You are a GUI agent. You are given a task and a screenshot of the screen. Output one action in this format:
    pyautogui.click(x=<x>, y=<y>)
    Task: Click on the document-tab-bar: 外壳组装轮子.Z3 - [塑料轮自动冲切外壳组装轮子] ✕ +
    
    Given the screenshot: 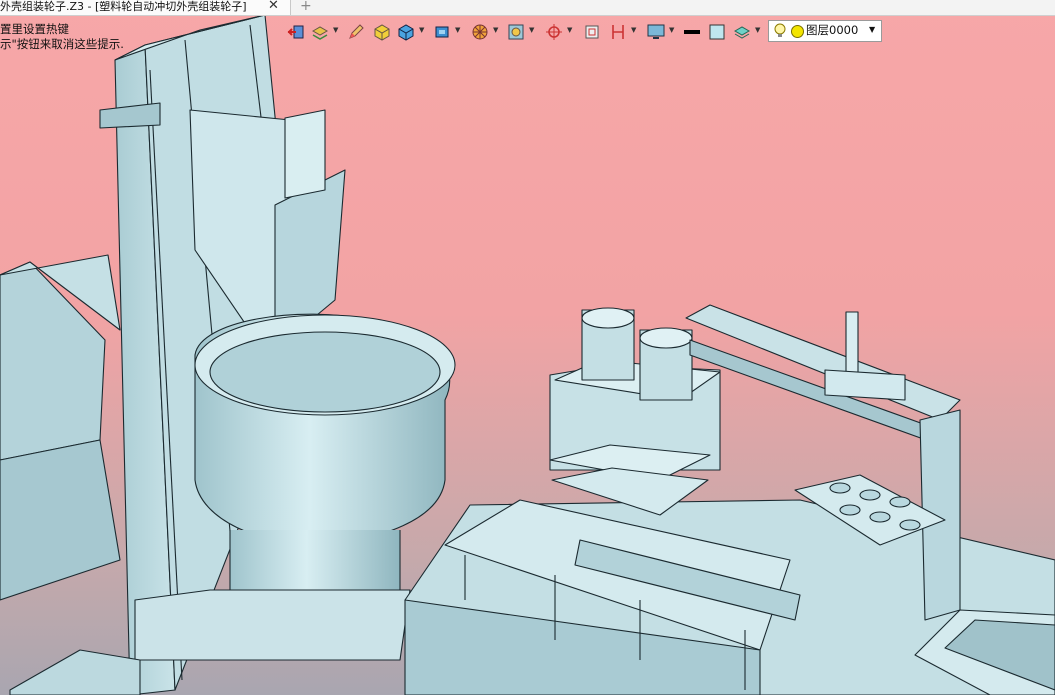 What is the action you would take?
    pyautogui.click(x=527, y=8)
    